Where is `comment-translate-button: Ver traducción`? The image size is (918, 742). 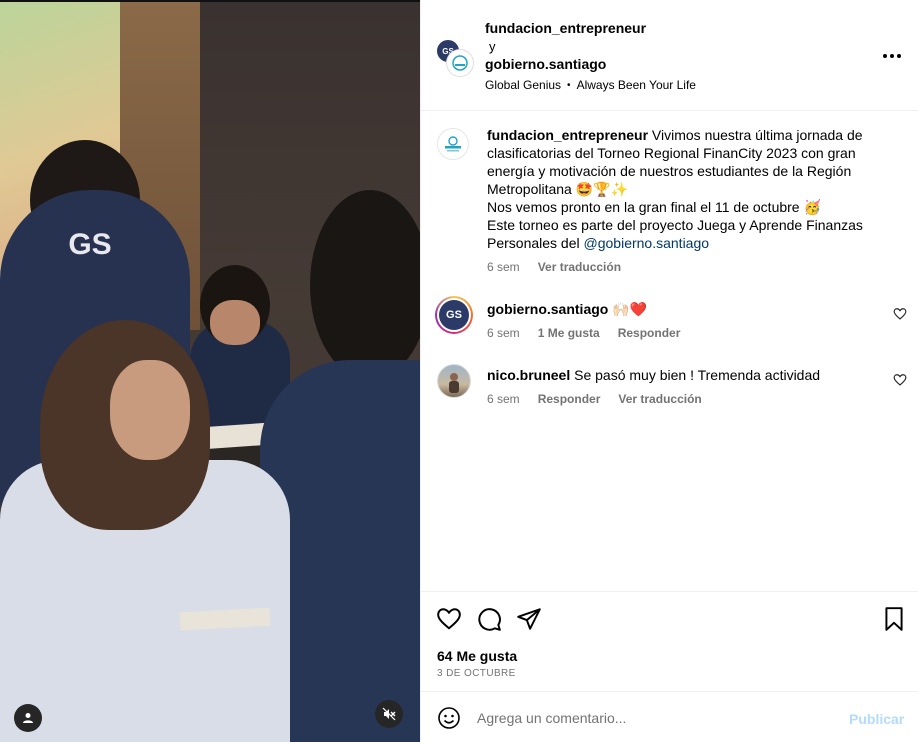 comment-translate-button: Ver traducción is located at coordinates (659, 399).